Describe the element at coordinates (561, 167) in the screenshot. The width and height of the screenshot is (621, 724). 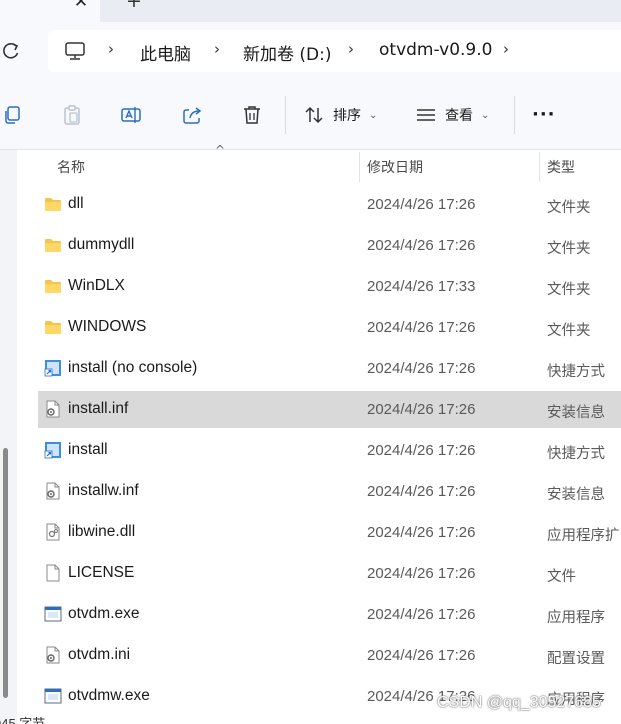
I see `column-type: 类型` at that location.